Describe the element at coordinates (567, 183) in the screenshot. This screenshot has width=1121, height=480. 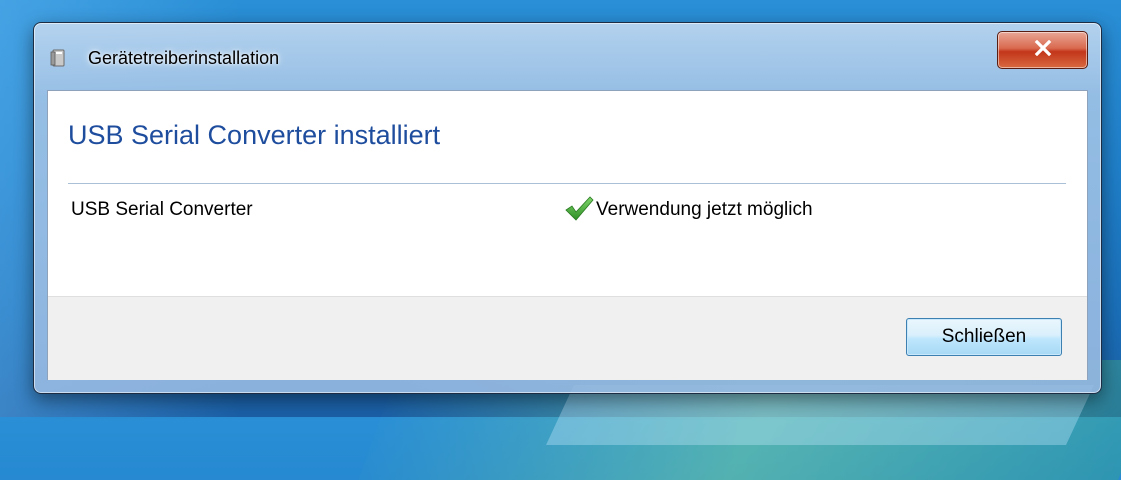
I see `heading-divider` at that location.